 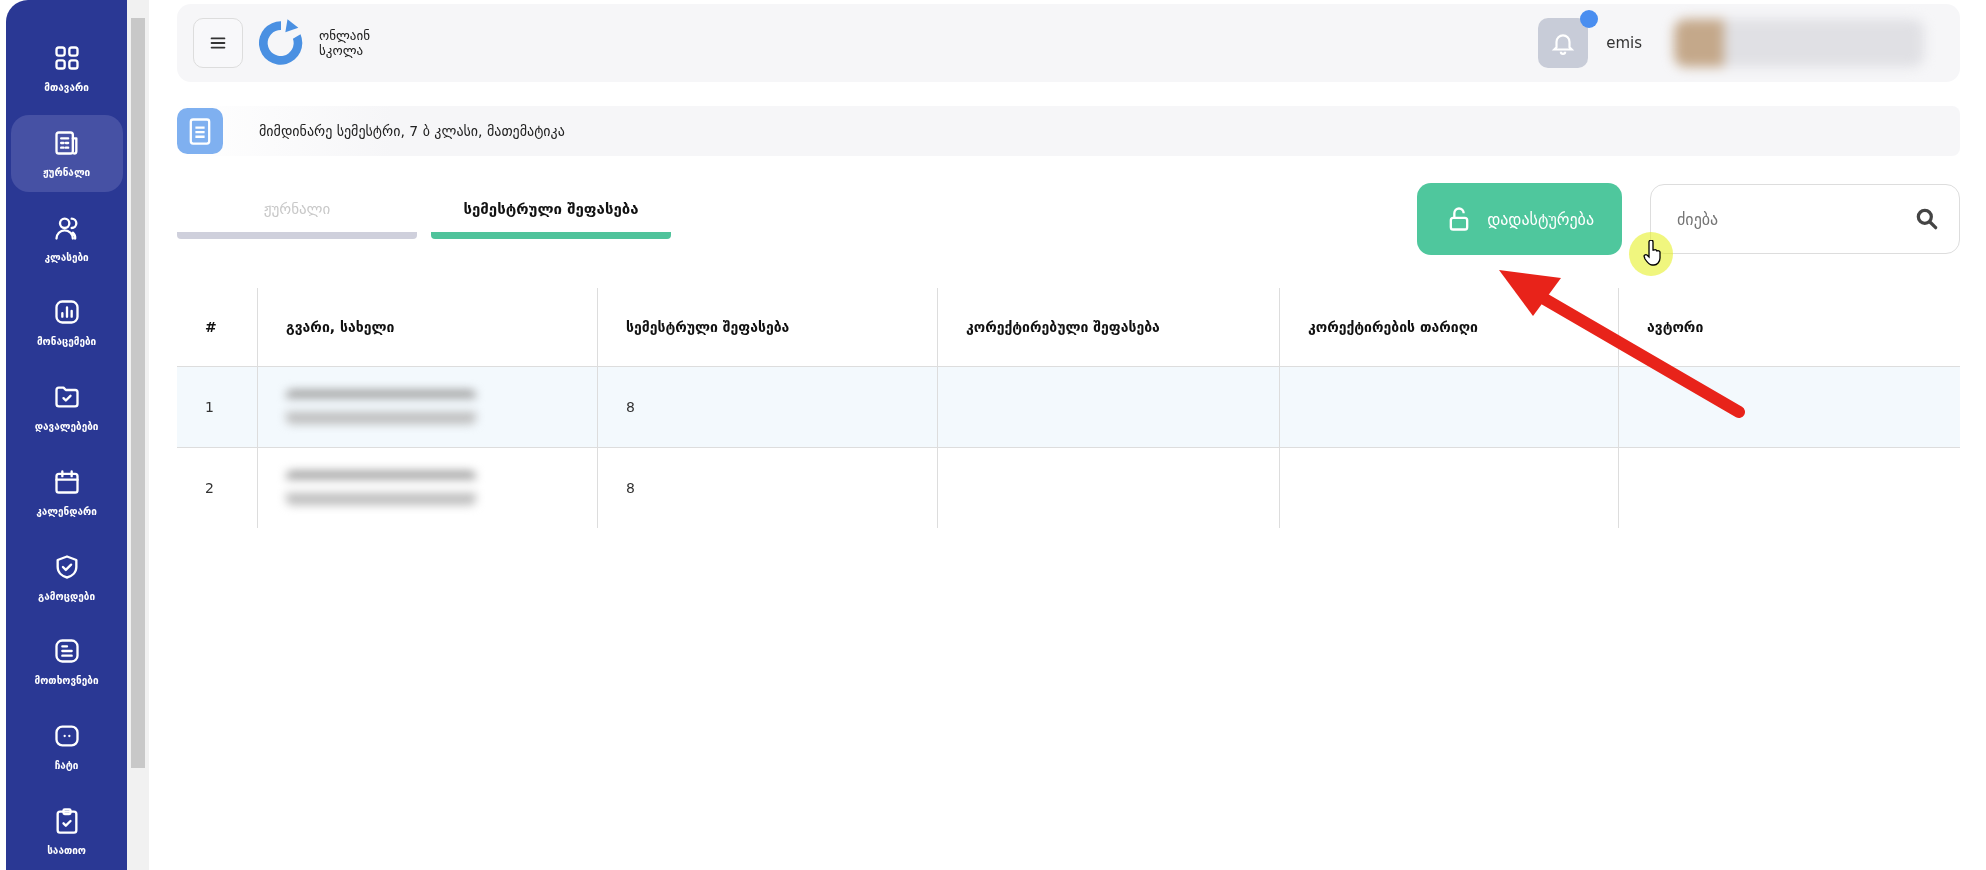 I want to click on menu-button, so click(x=218, y=43).